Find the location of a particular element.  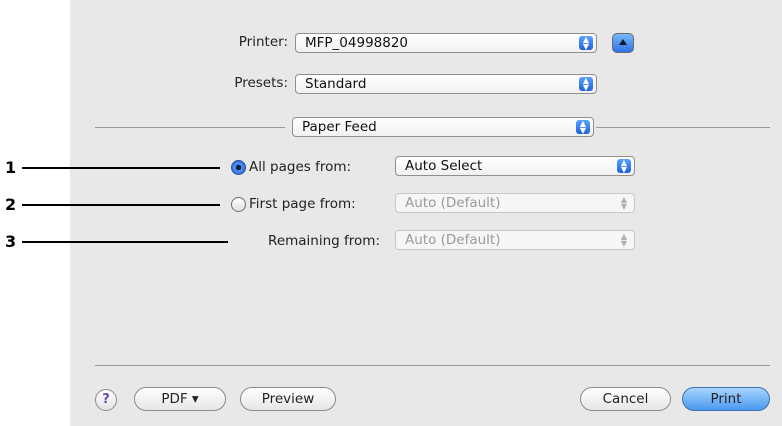

first-page-label: First page from: is located at coordinates (302, 204).